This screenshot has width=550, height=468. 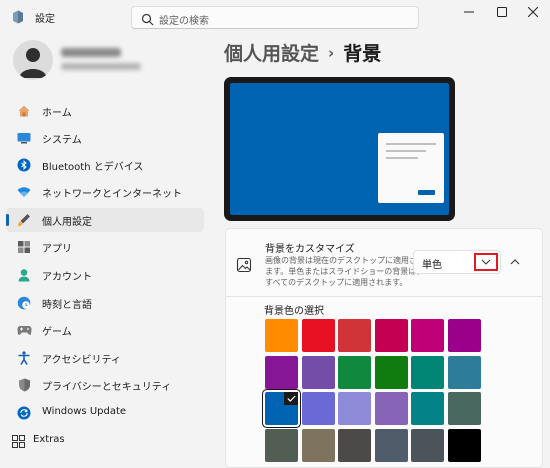 I want to click on nav-item-accounts: アカウント, so click(x=105, y=275).